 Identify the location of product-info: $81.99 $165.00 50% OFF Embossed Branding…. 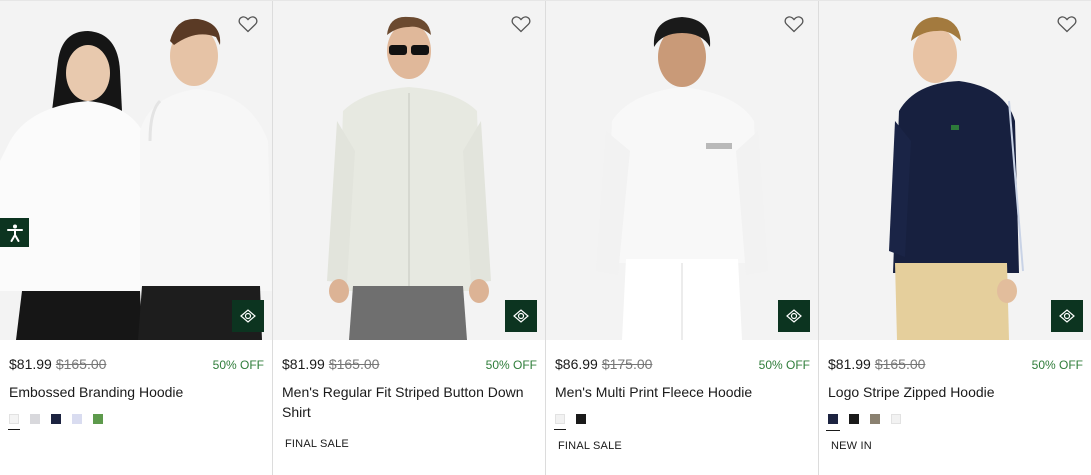
(136, 385).